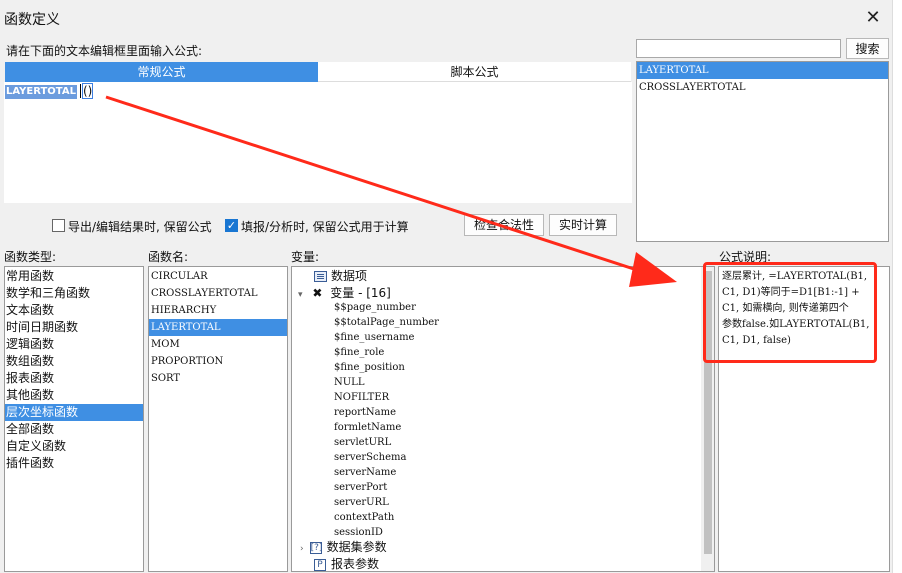 The width and height of the screenshot is (902, 573). What do you see at coordinates (583, 225) in the screenshot?
I see `realtime-calc-button: 实时计算` at bounding box center [583, 225].